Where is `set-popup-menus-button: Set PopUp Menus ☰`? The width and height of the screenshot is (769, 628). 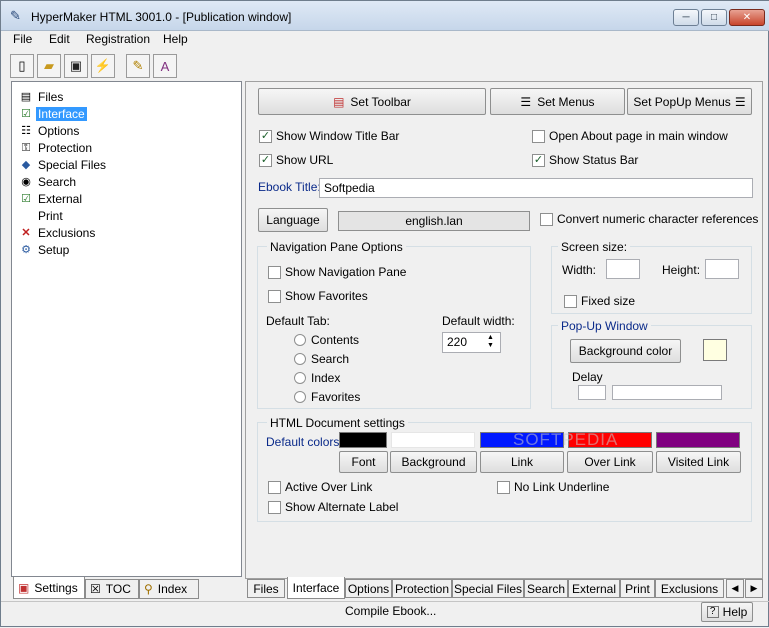
set-popup-menus-button: Set PopUp Menus ☰ is located at coordinates (689, 101).